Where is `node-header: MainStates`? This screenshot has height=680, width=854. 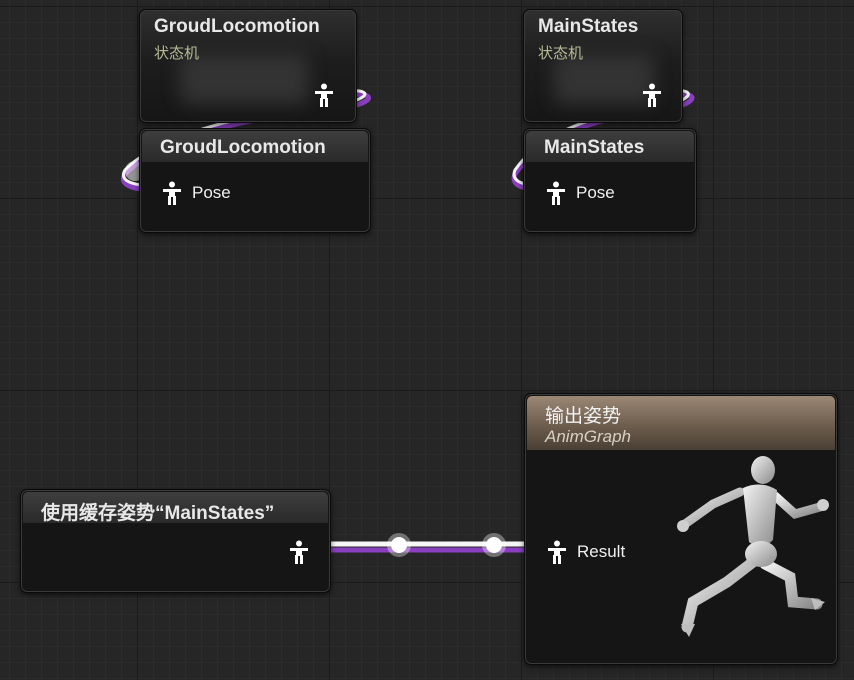
node-header: MainStates is located at coordinates (610, 146).